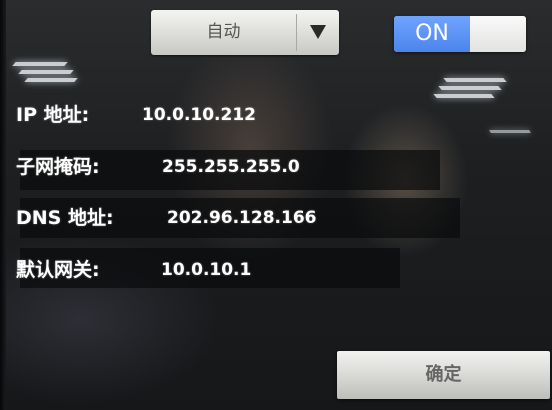  Describe the element at coordinates (199, 115) in the screenshot. I see `ip-address-value: 10.0.10.212` at that location.